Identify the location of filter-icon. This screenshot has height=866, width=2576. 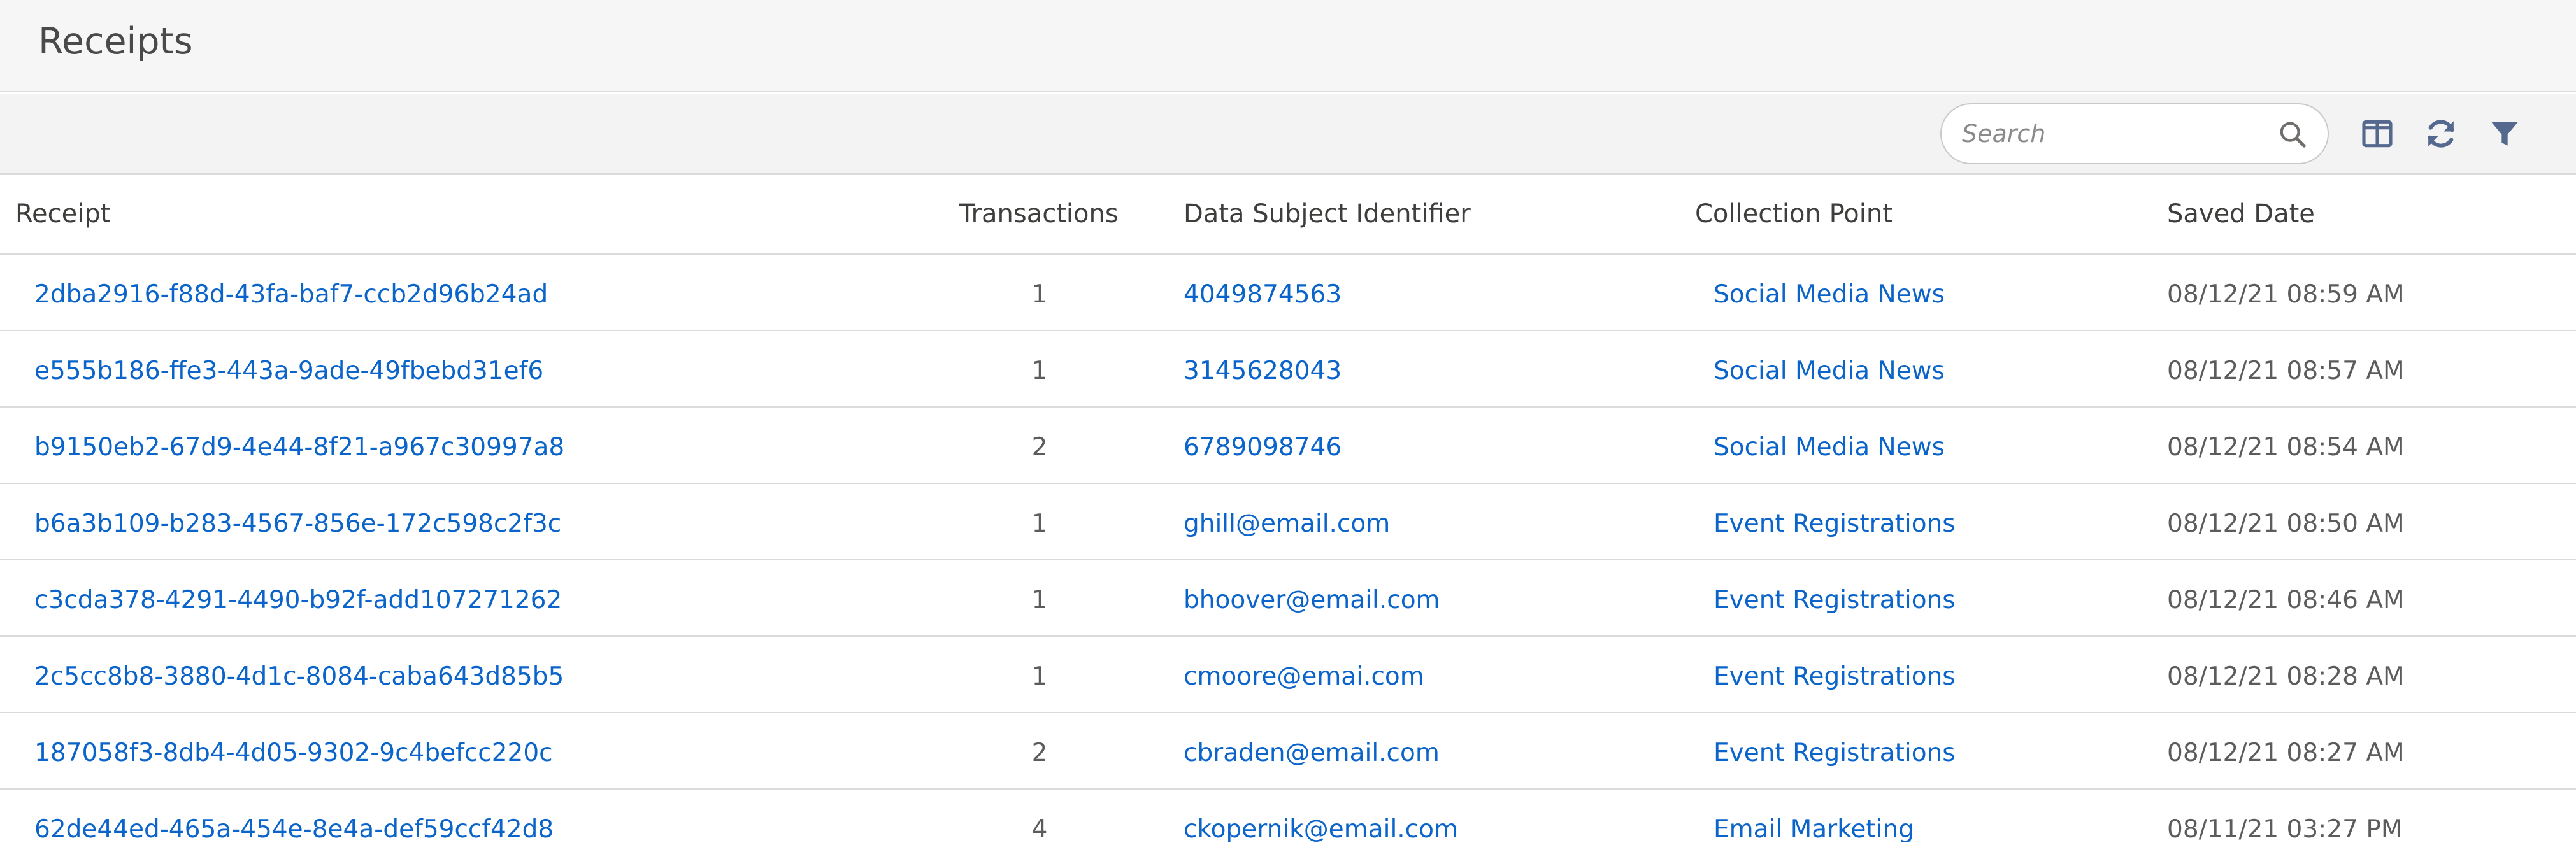
(2504, 134).